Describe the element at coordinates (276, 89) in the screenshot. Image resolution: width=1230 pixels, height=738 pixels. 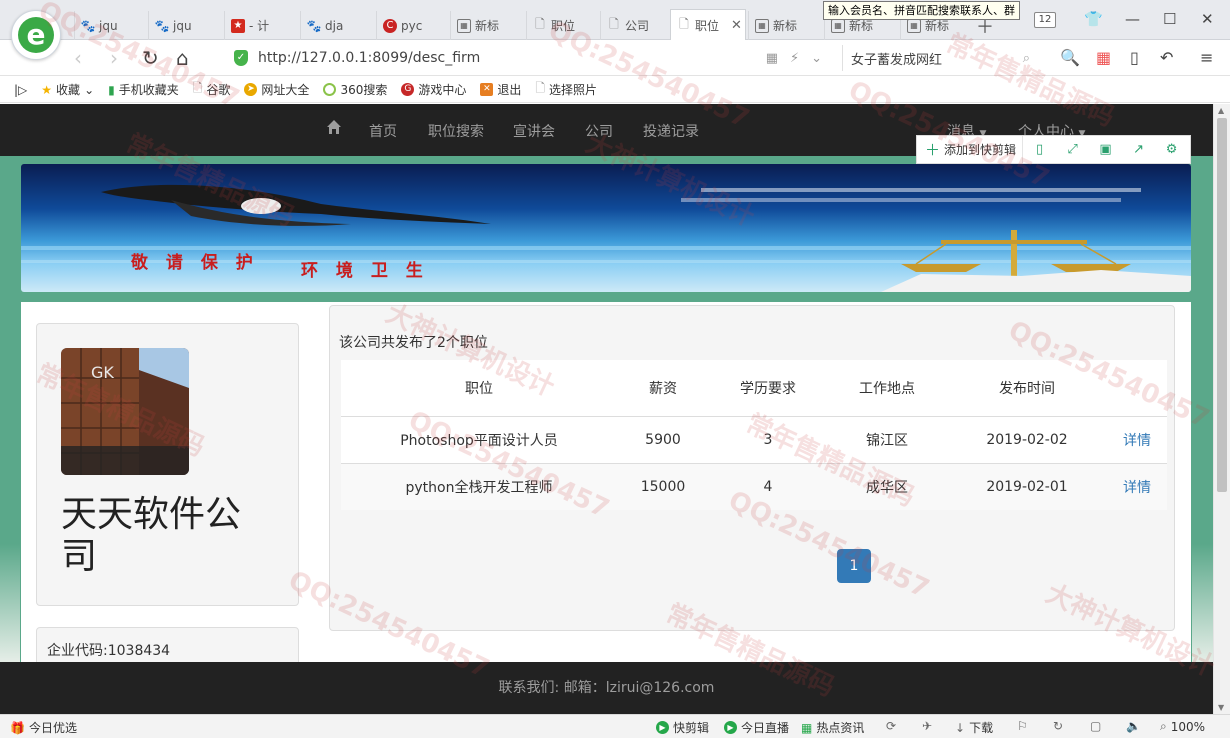
I see `bookmark-sites: ➤ 网址大全` at that location.